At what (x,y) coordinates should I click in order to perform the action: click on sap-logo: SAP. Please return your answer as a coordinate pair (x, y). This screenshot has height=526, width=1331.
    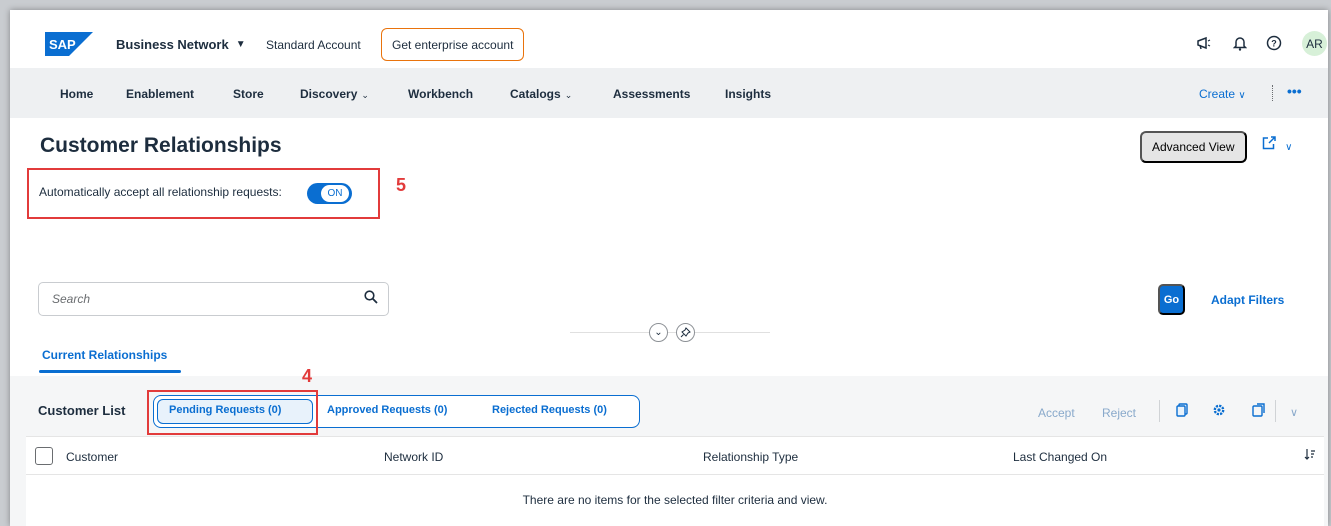
    Looking at the image, I should click on (69, 44).